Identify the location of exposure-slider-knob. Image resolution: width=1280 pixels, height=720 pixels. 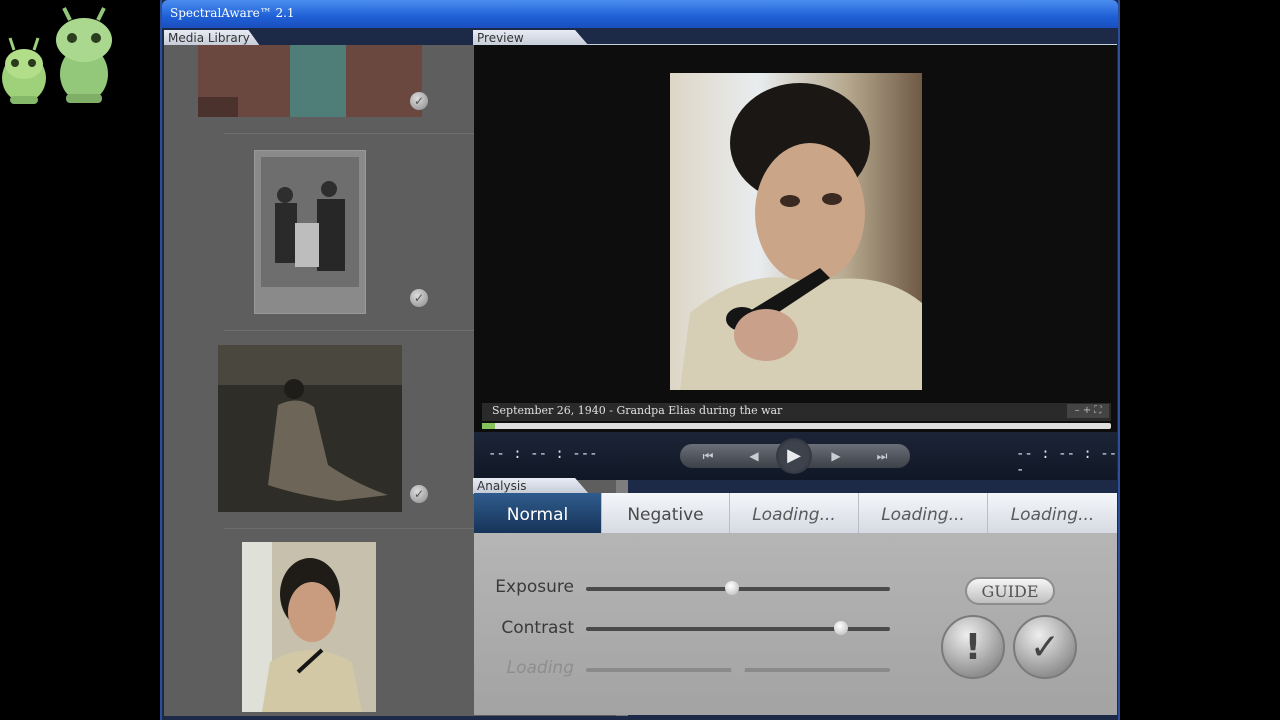
(731, 588).